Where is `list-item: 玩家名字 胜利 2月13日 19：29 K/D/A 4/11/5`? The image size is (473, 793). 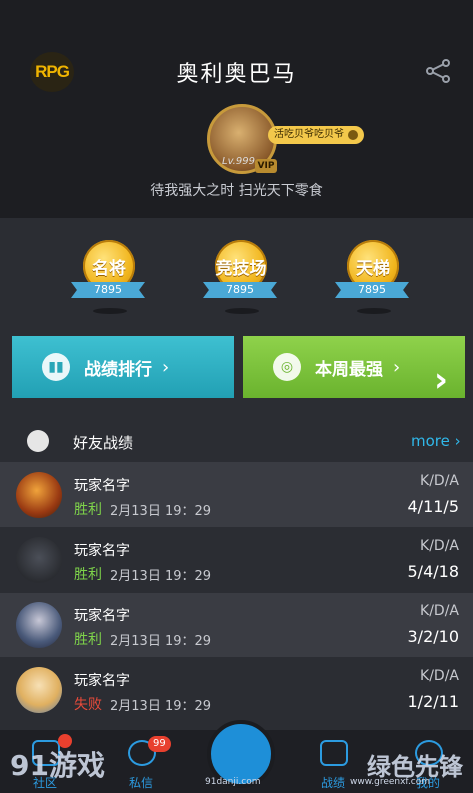 list-item: 玩家名字 胜利 2月13日 19：29 K/D/A 4/11/5 is located at coordinates (236, 495).